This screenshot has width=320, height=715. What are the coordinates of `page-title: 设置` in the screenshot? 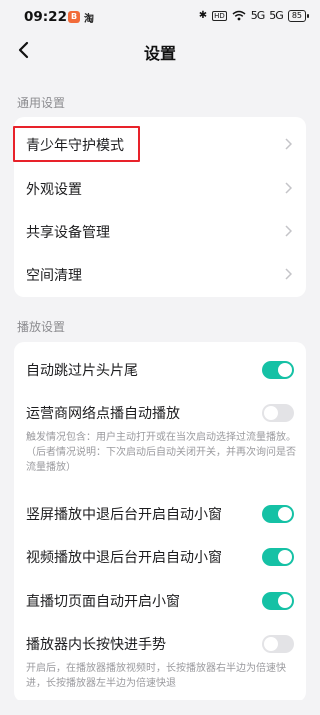 It's located at (159, 53).